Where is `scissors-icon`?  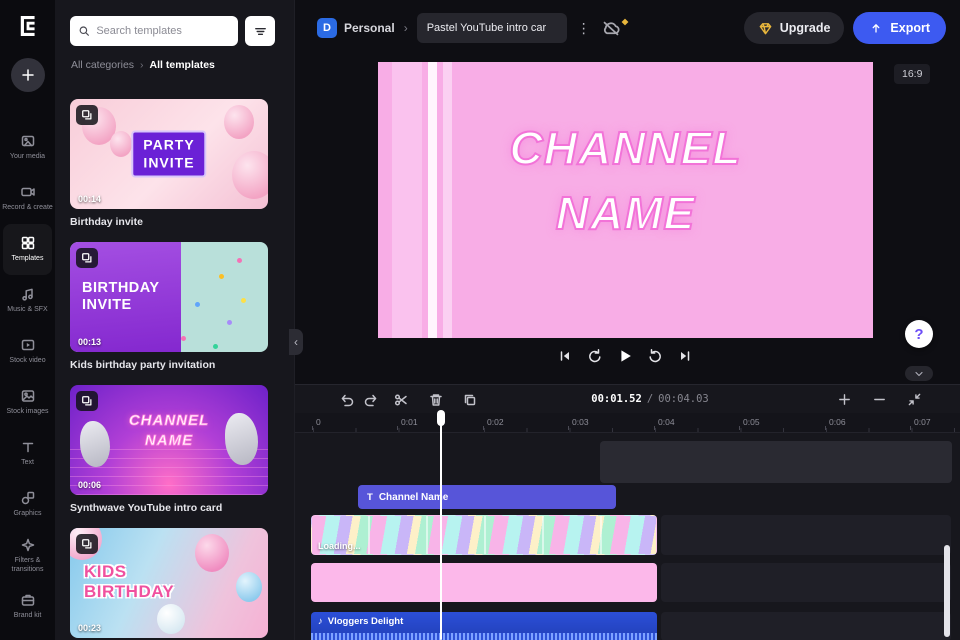
scissors-icon is located at coordinates (400, 400).